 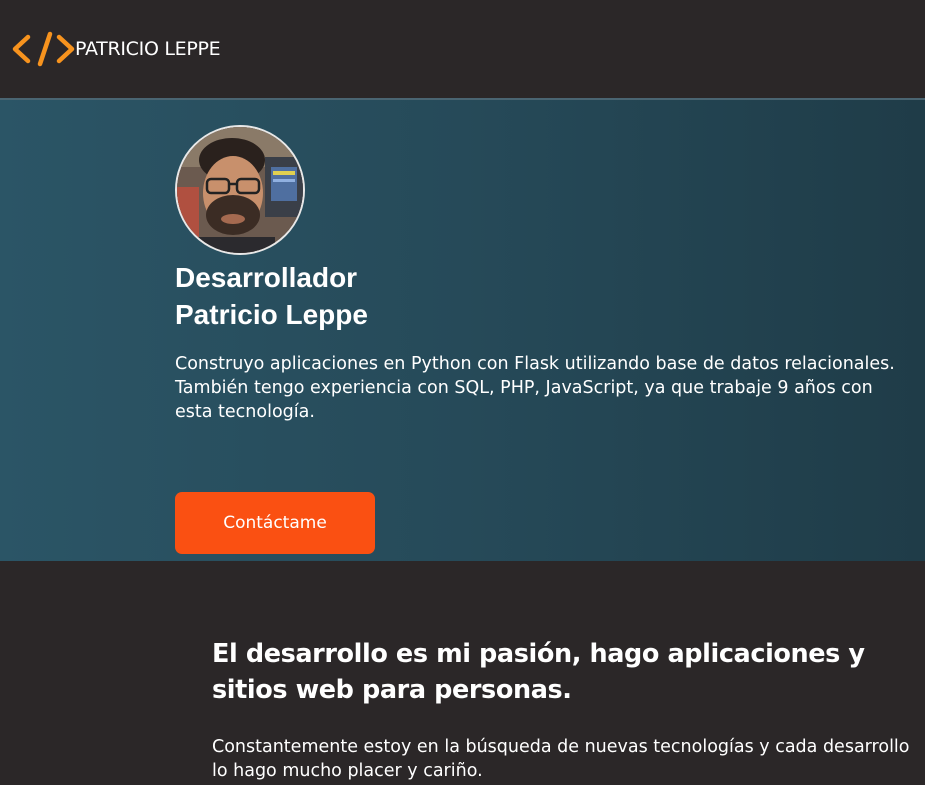 I want to click on navbar: PATRICIO LEPPE, so click(x=462, y=50).